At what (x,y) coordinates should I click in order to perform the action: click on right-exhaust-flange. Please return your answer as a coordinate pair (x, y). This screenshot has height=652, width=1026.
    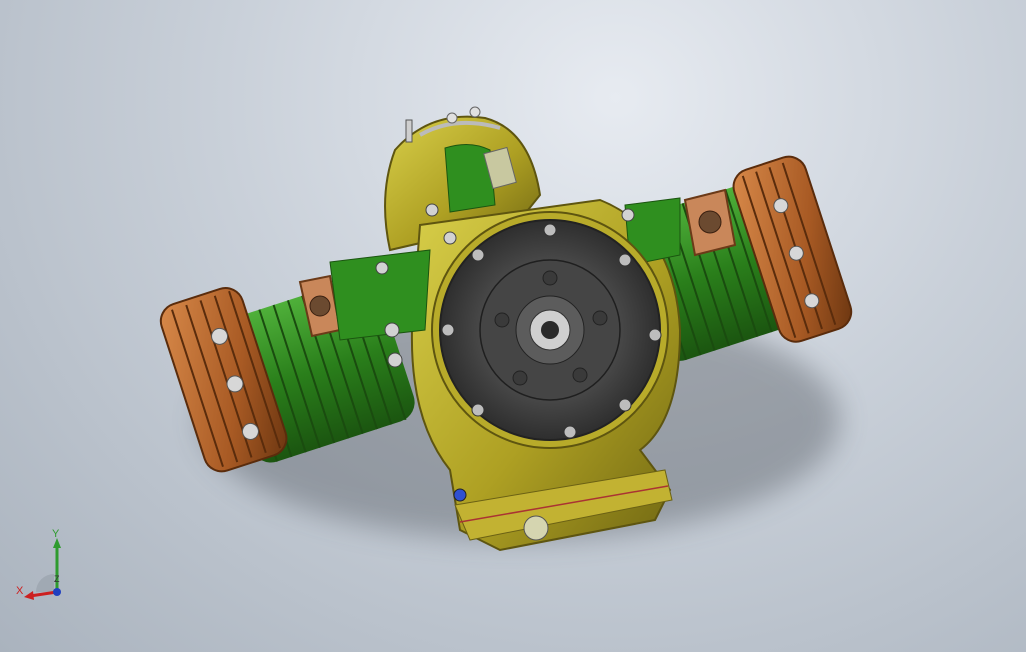
    Looking at the image, I should click on (710, 222).